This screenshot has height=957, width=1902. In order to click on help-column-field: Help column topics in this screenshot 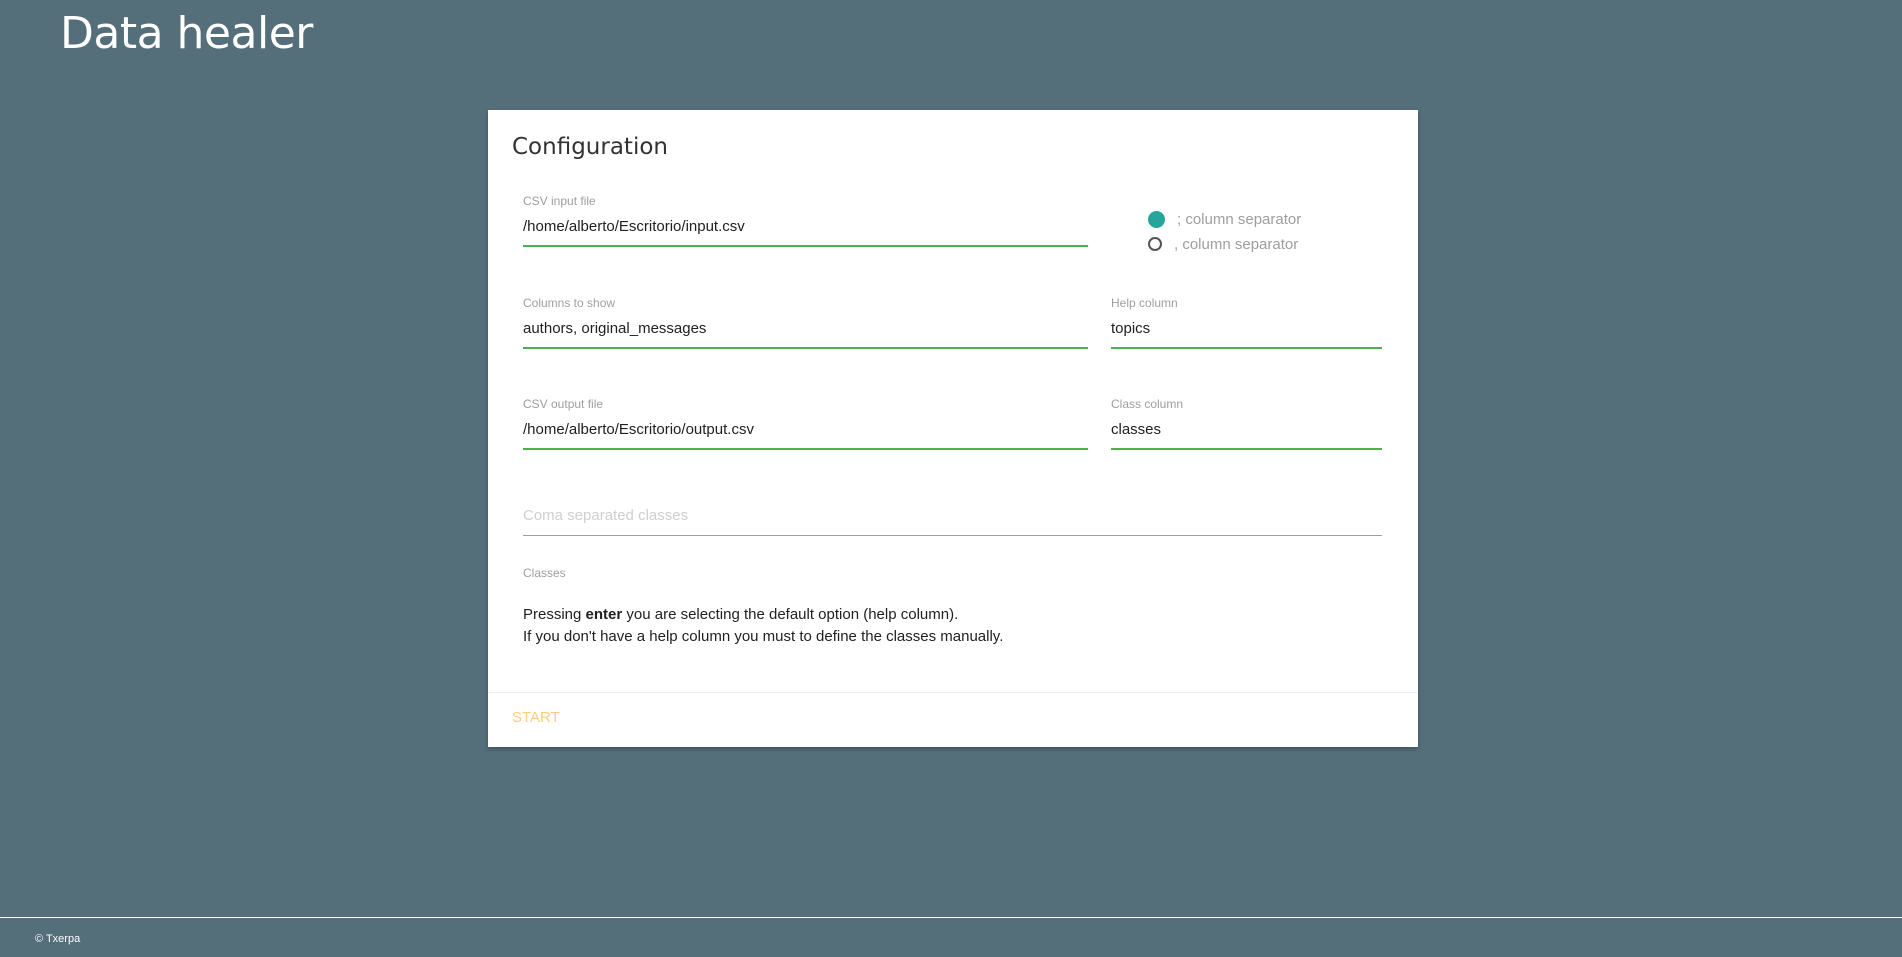, I will do `click(1246, 324)`.